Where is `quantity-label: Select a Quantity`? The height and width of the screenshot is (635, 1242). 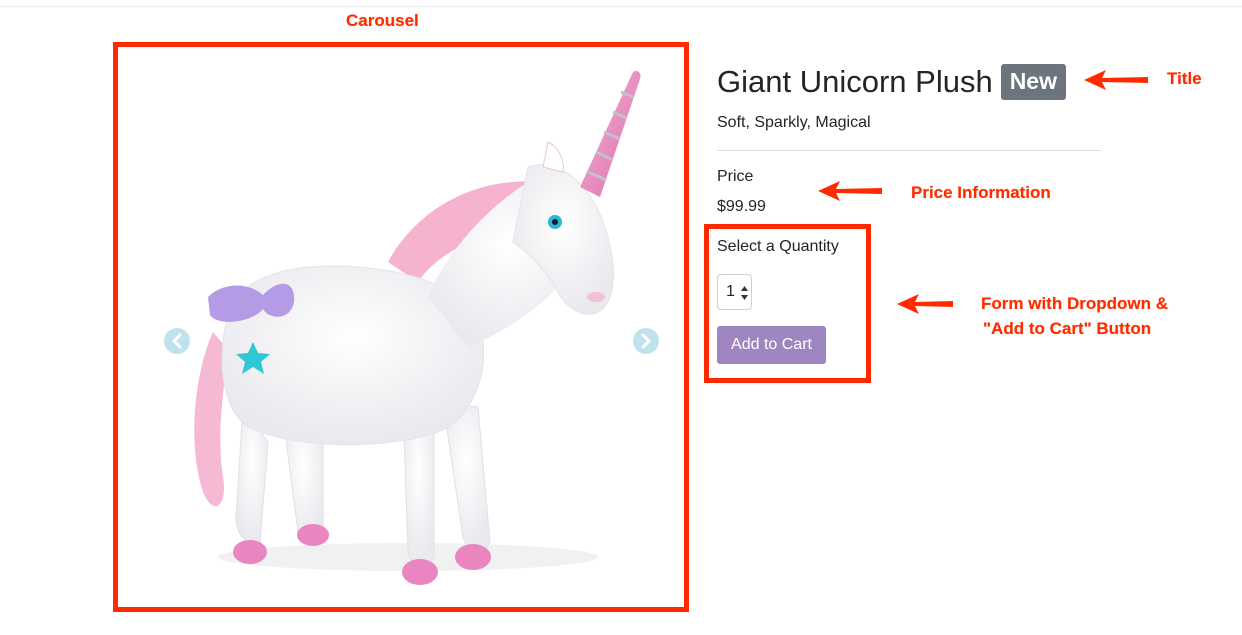
quantity-label: Select a Quantity is located at coordinates (778, 246).